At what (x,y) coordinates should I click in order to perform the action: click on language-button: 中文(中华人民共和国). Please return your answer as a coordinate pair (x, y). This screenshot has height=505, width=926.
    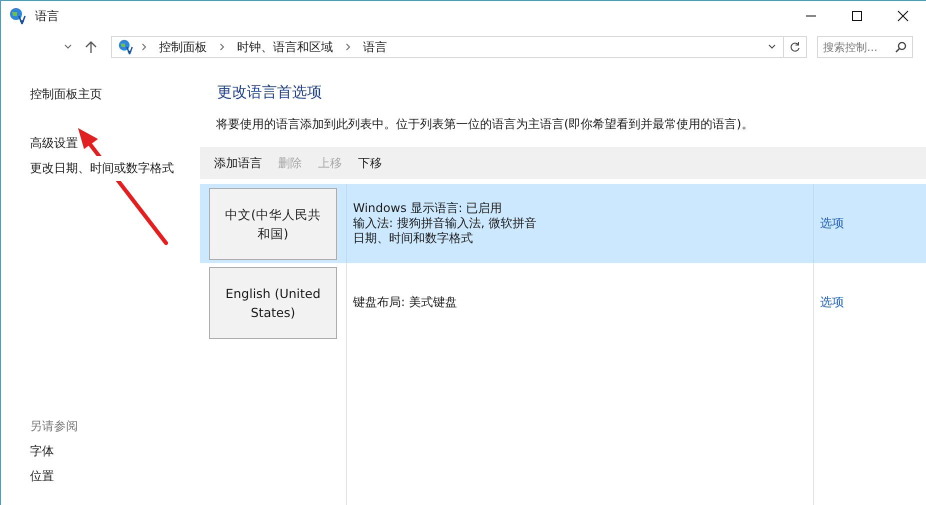
    Looking at the image, I should click on (273, 224).